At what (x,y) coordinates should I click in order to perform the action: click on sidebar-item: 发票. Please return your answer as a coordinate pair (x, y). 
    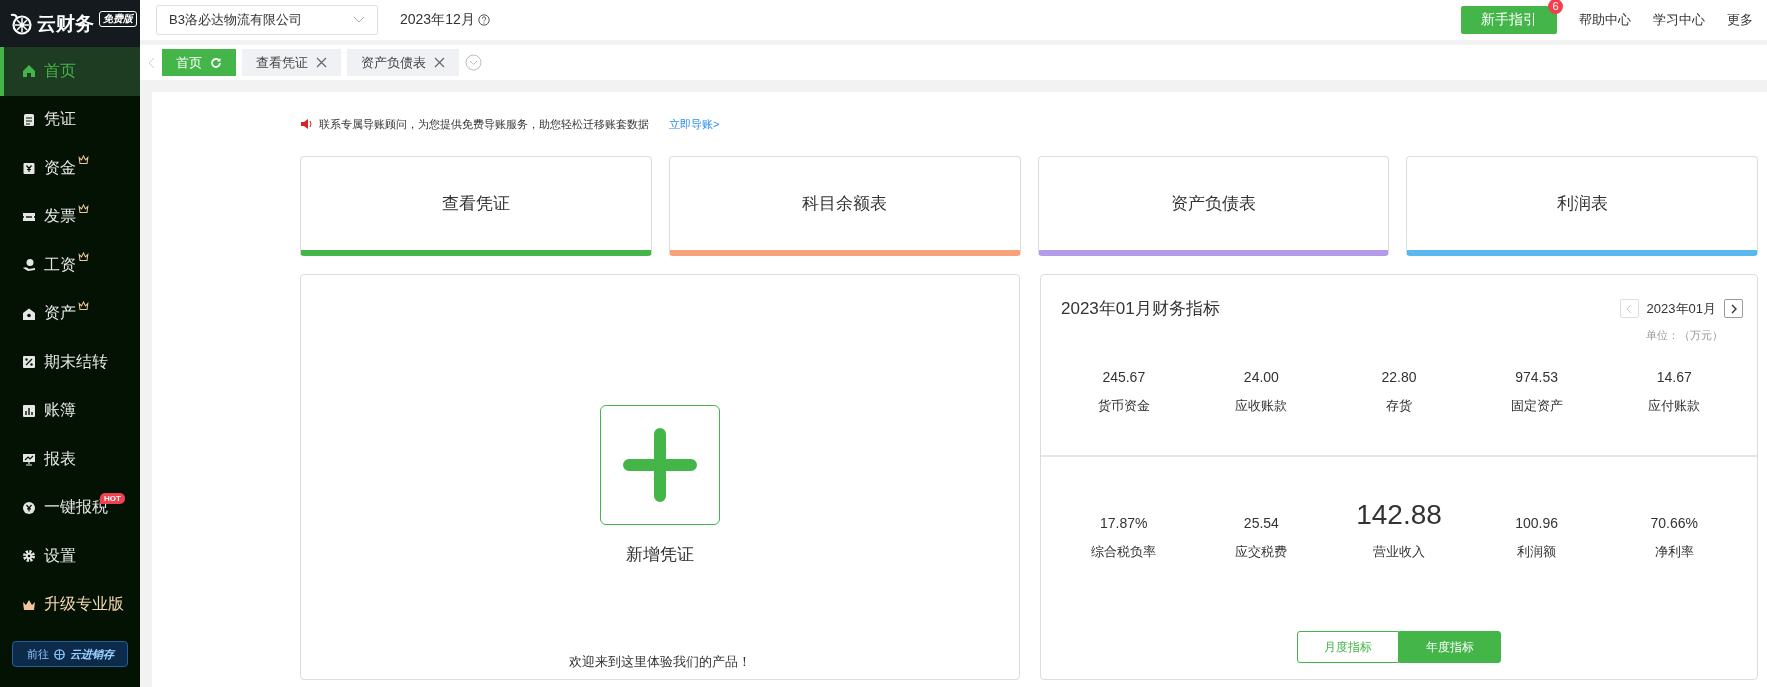
    Looking at the image, I should click on (70, 216).